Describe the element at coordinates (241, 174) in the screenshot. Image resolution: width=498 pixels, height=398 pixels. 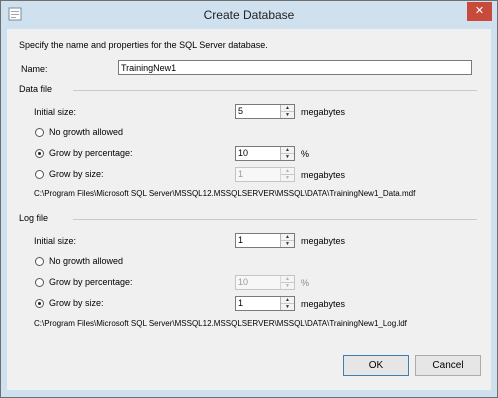
I see `data-grow-size-value: 1` at that location.